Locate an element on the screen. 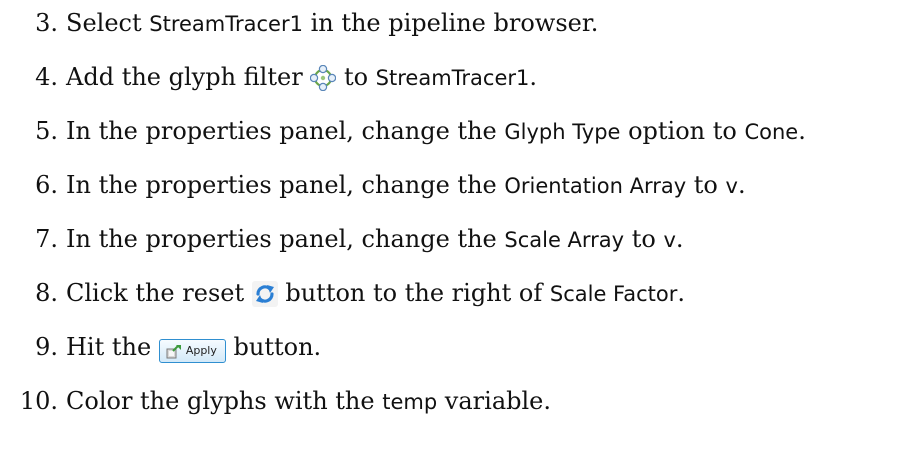 Image resolution: width=921 pixels, height=461 pixels. glyph-filter-icon is located at coordinates (323, 83).